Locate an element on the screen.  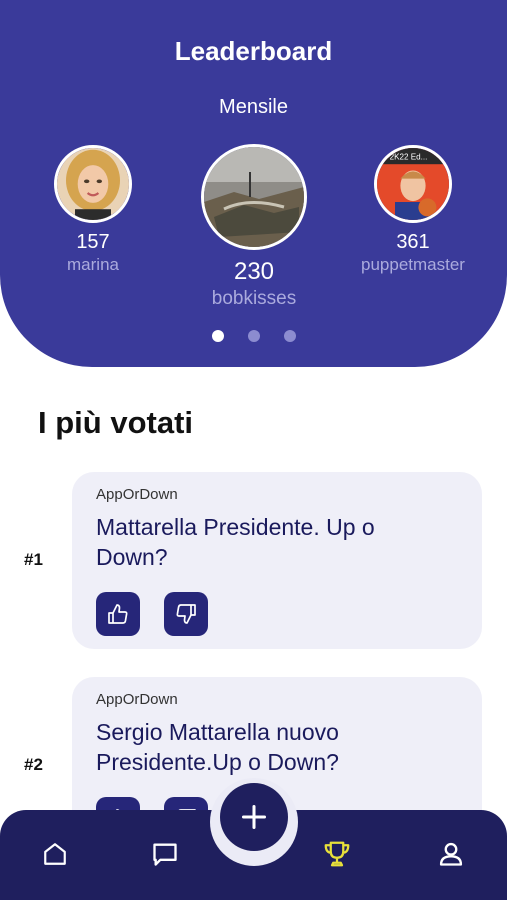
nav-profile is located at coordinates (451, 854).